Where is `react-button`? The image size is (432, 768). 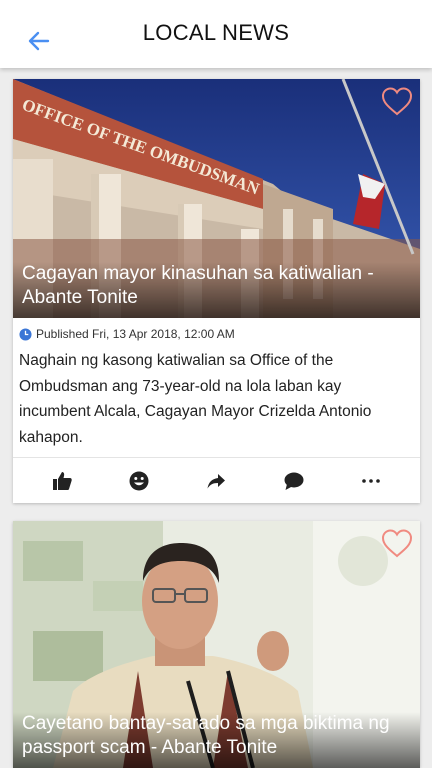
react-button is located at coordinates (139, 481).